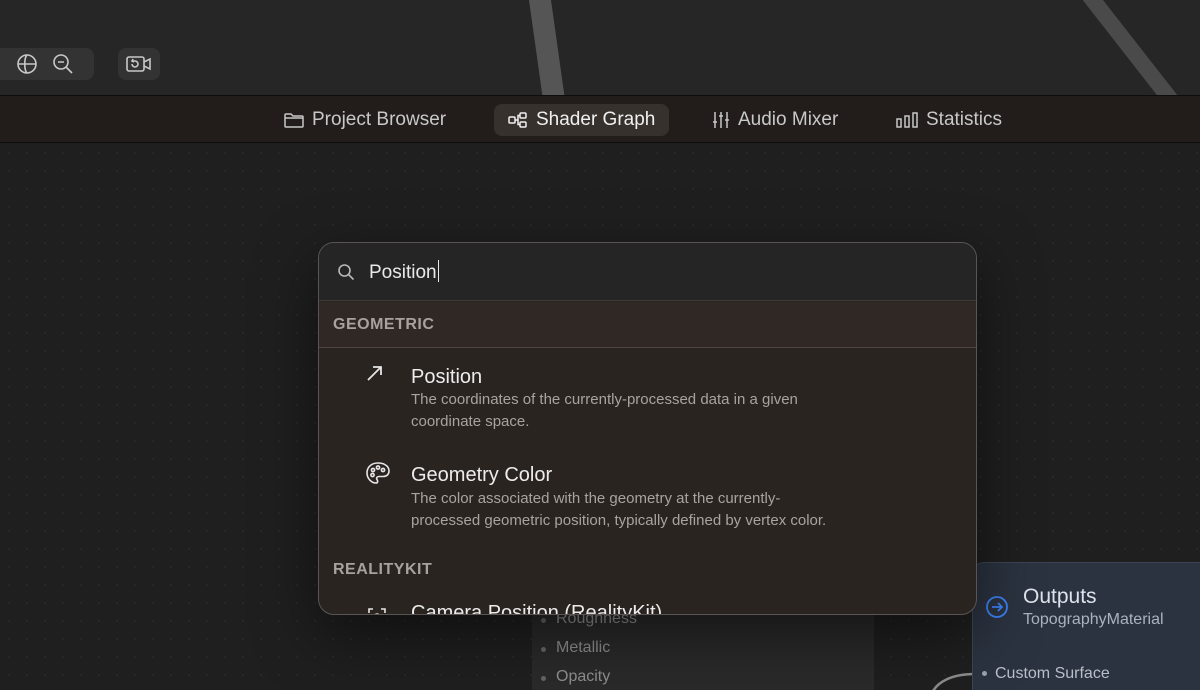 The height and width of the screenshot is (690, 1200). Describe the element at coordinates (1060, 596) in the screenshot. I see `outputs-title: Outputs` at that location.